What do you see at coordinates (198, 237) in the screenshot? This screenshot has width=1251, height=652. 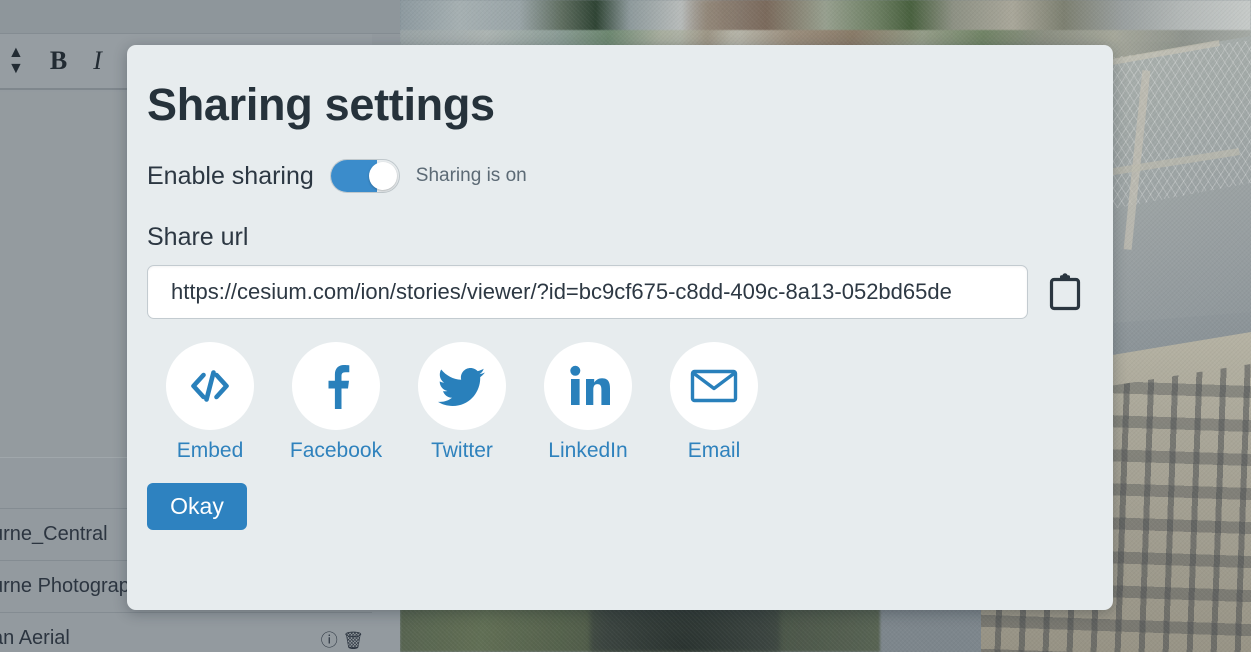 I see `share-url-label: Share url` at bounding box center [198, 237].